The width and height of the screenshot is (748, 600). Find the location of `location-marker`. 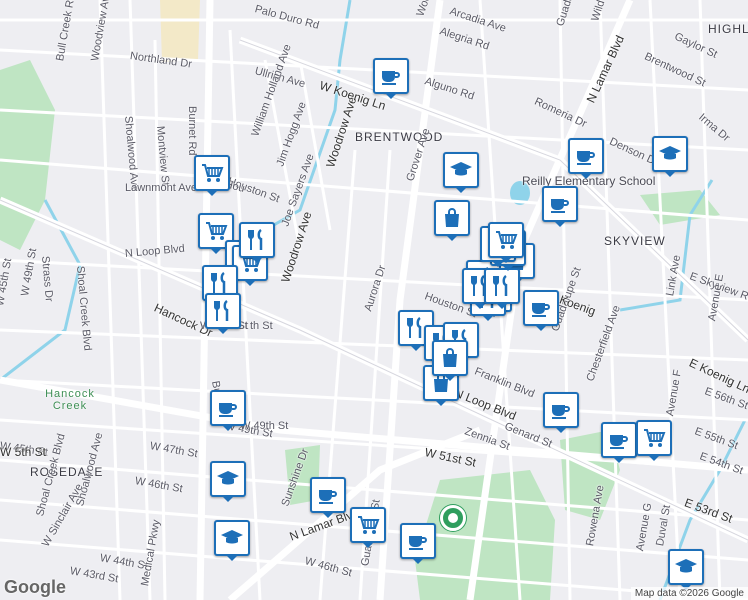

location-marker is located at coordinates (453, 518).